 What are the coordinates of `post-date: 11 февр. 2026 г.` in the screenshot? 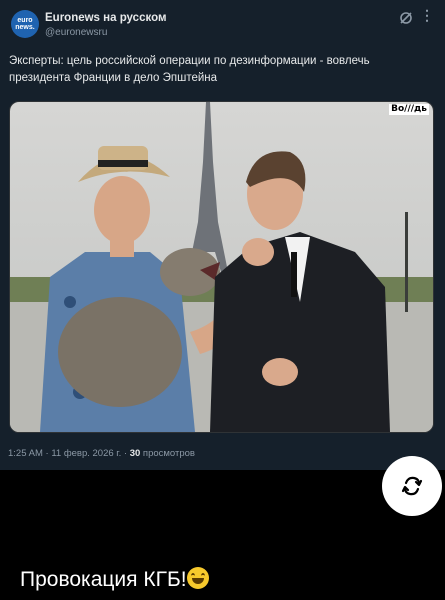 It's located at (86, 453).